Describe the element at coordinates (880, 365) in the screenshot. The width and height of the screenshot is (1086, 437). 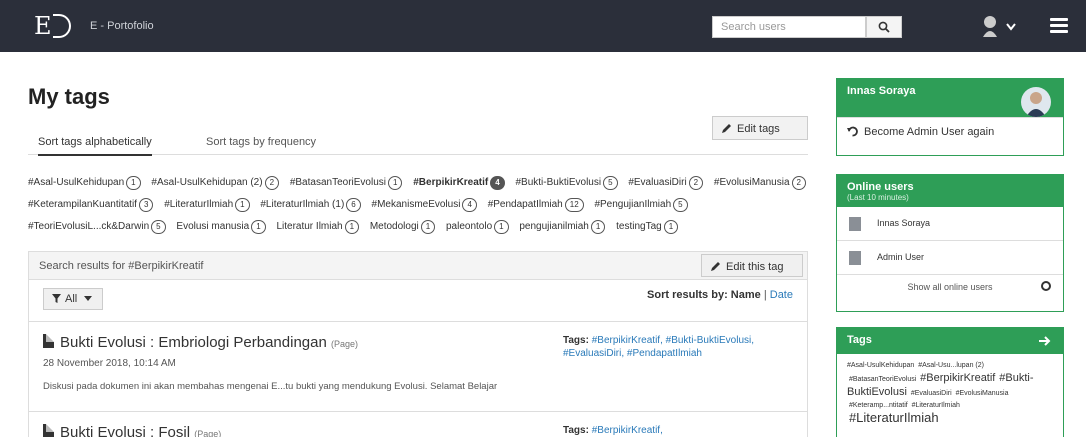
I see `sidebar-tag-link: #Asal-UsulKehidupan` at that location.